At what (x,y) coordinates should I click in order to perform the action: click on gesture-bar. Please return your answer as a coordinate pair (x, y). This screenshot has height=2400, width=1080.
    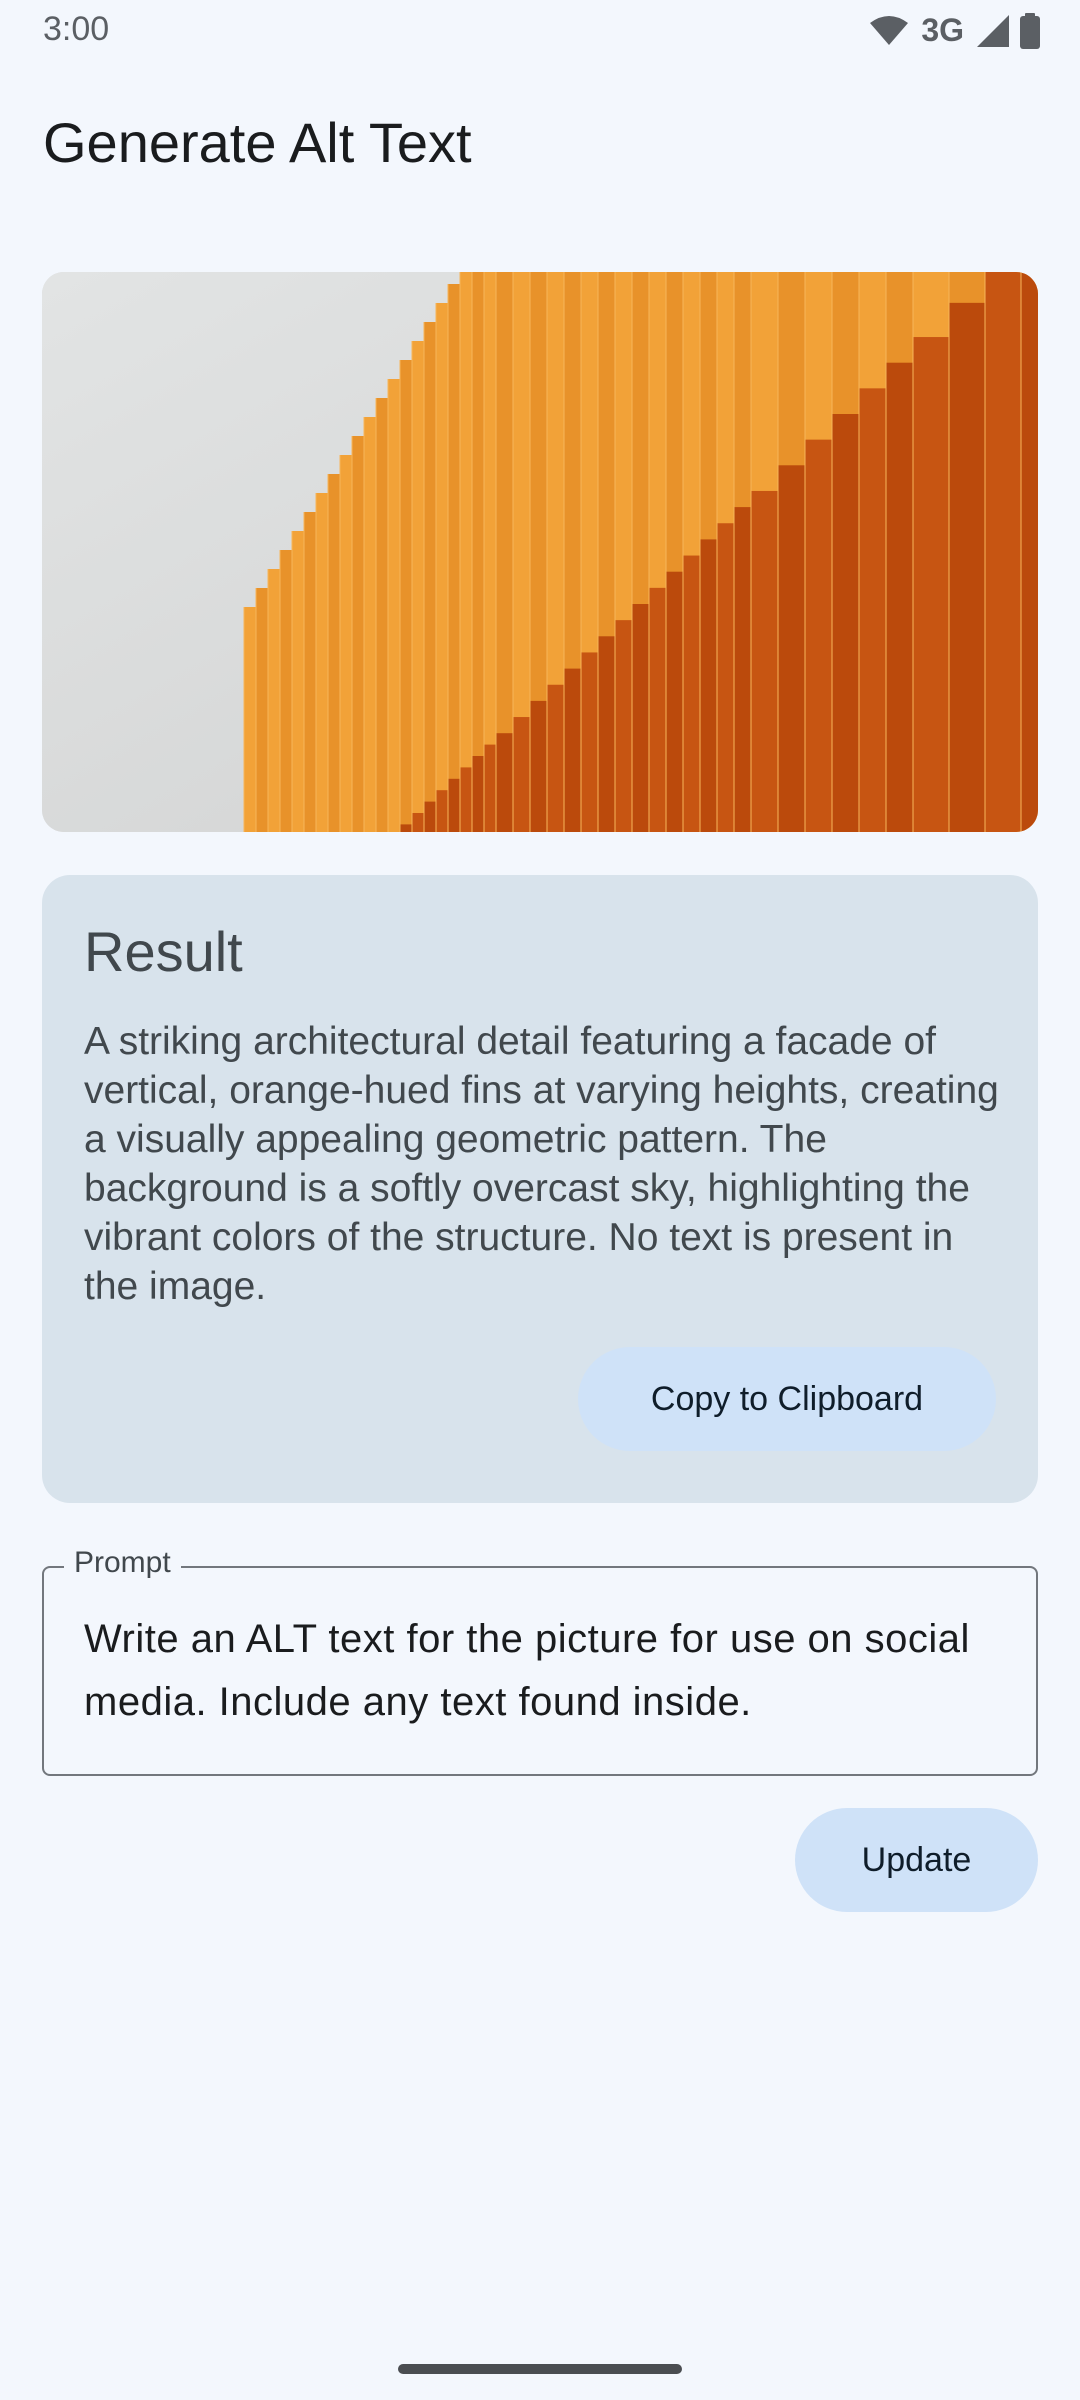
    Looking at the image, I should click on (540, 2369).